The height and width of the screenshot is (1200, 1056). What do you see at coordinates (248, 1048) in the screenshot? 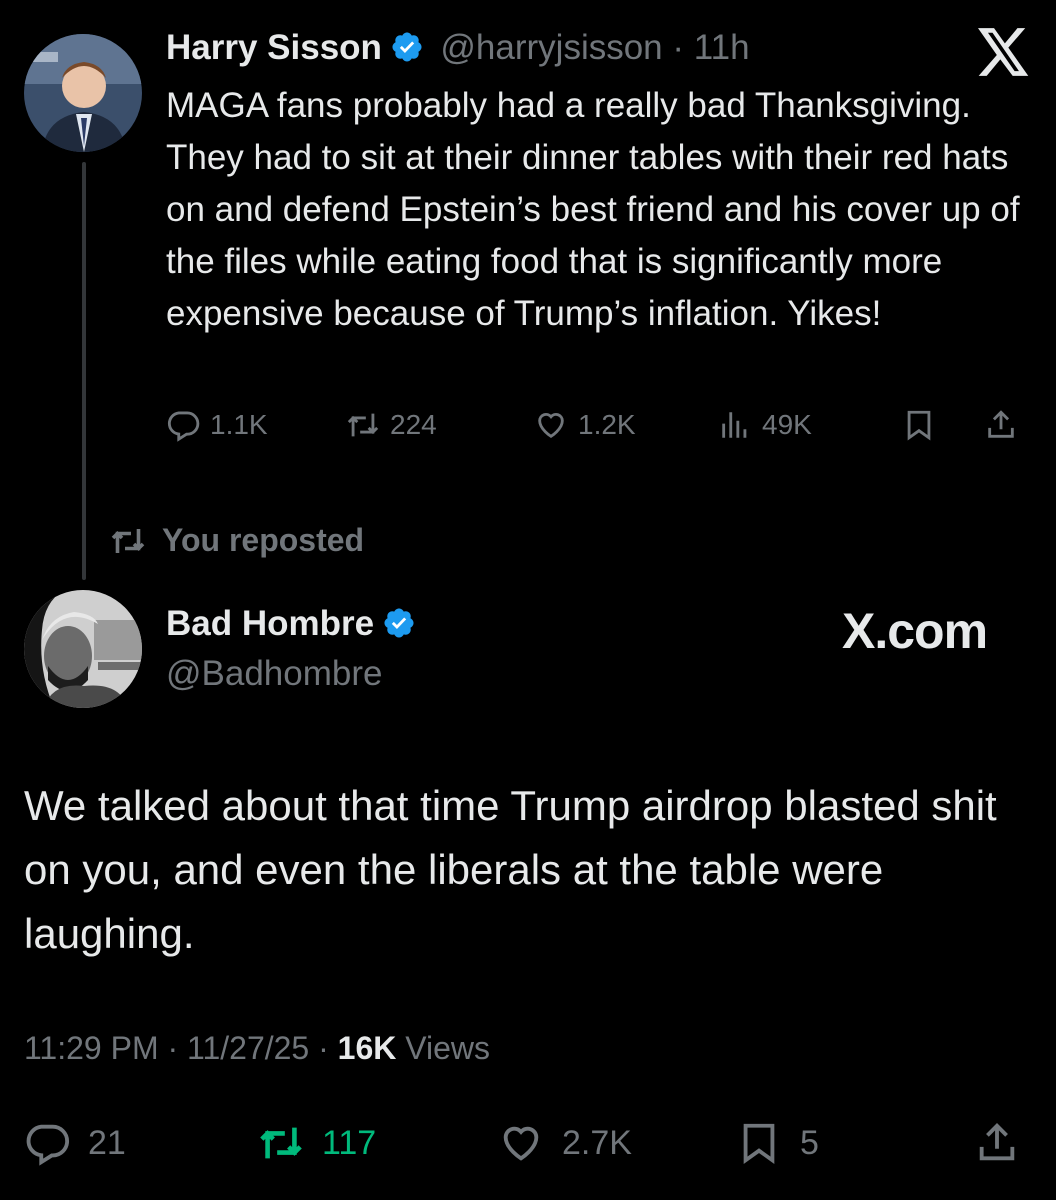
I see `reply-date: 11/27/25` at bounding box center [248, 1048].